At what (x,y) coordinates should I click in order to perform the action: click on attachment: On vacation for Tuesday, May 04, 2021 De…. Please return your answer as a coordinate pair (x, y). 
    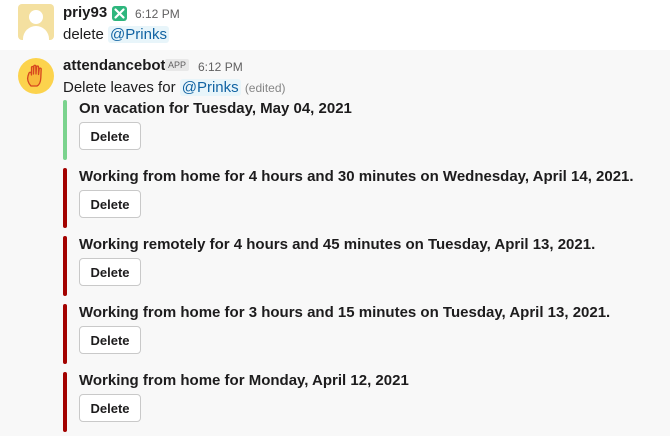
    Looking at the image, I should click on (363, 130).